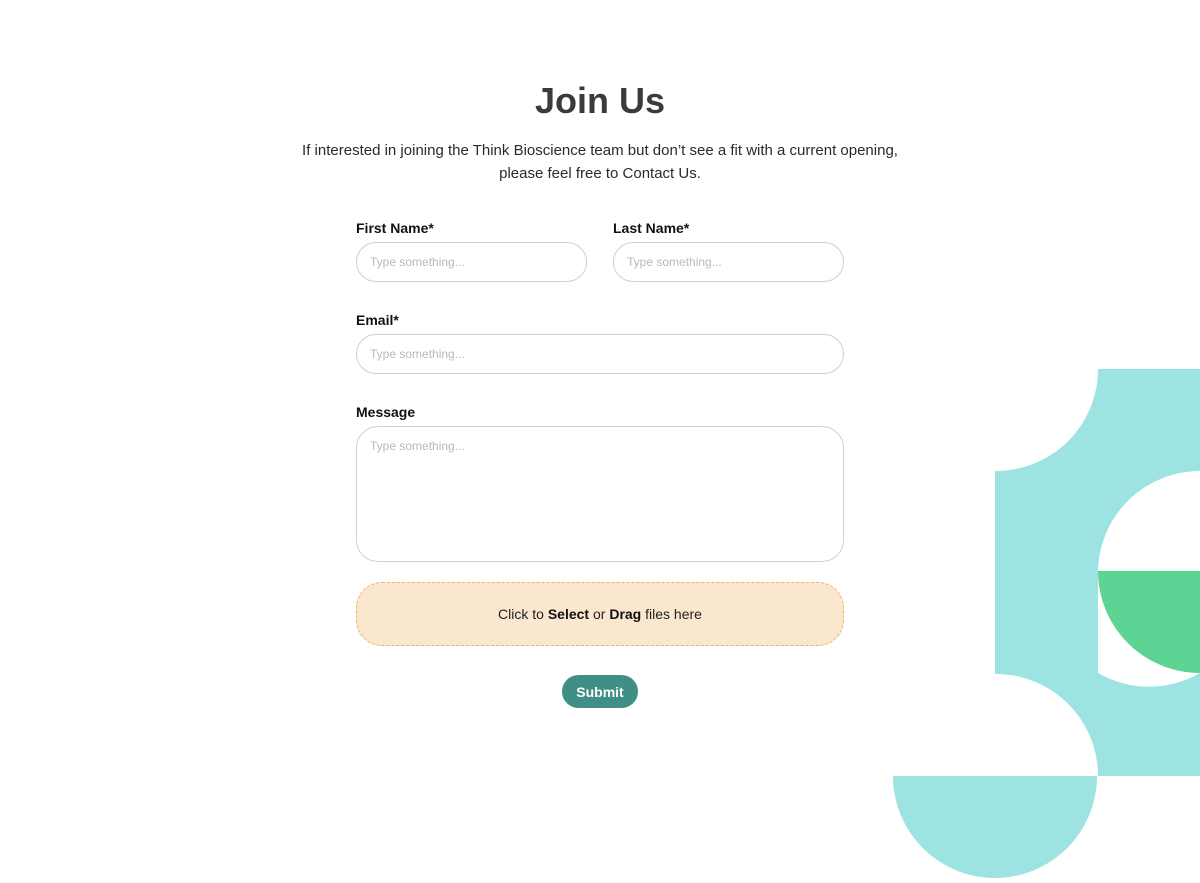 The width and height of the screenshot is (1200, 883). I want to click on dropzone-suffix: files here, so click(671, 614).